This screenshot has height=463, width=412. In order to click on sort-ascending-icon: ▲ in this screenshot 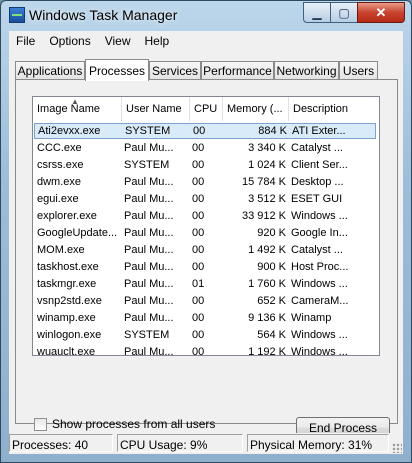, I will do `click(75, 101)`.